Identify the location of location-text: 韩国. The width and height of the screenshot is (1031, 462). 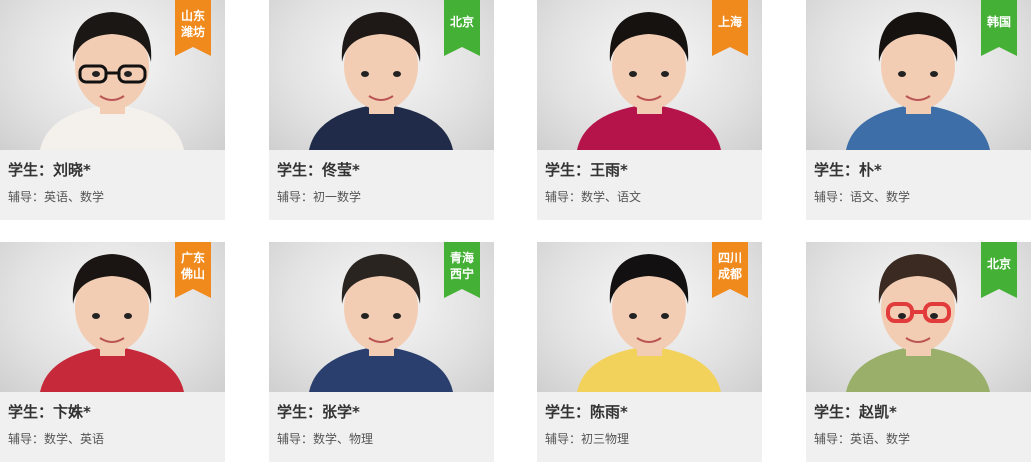
(998, 22).